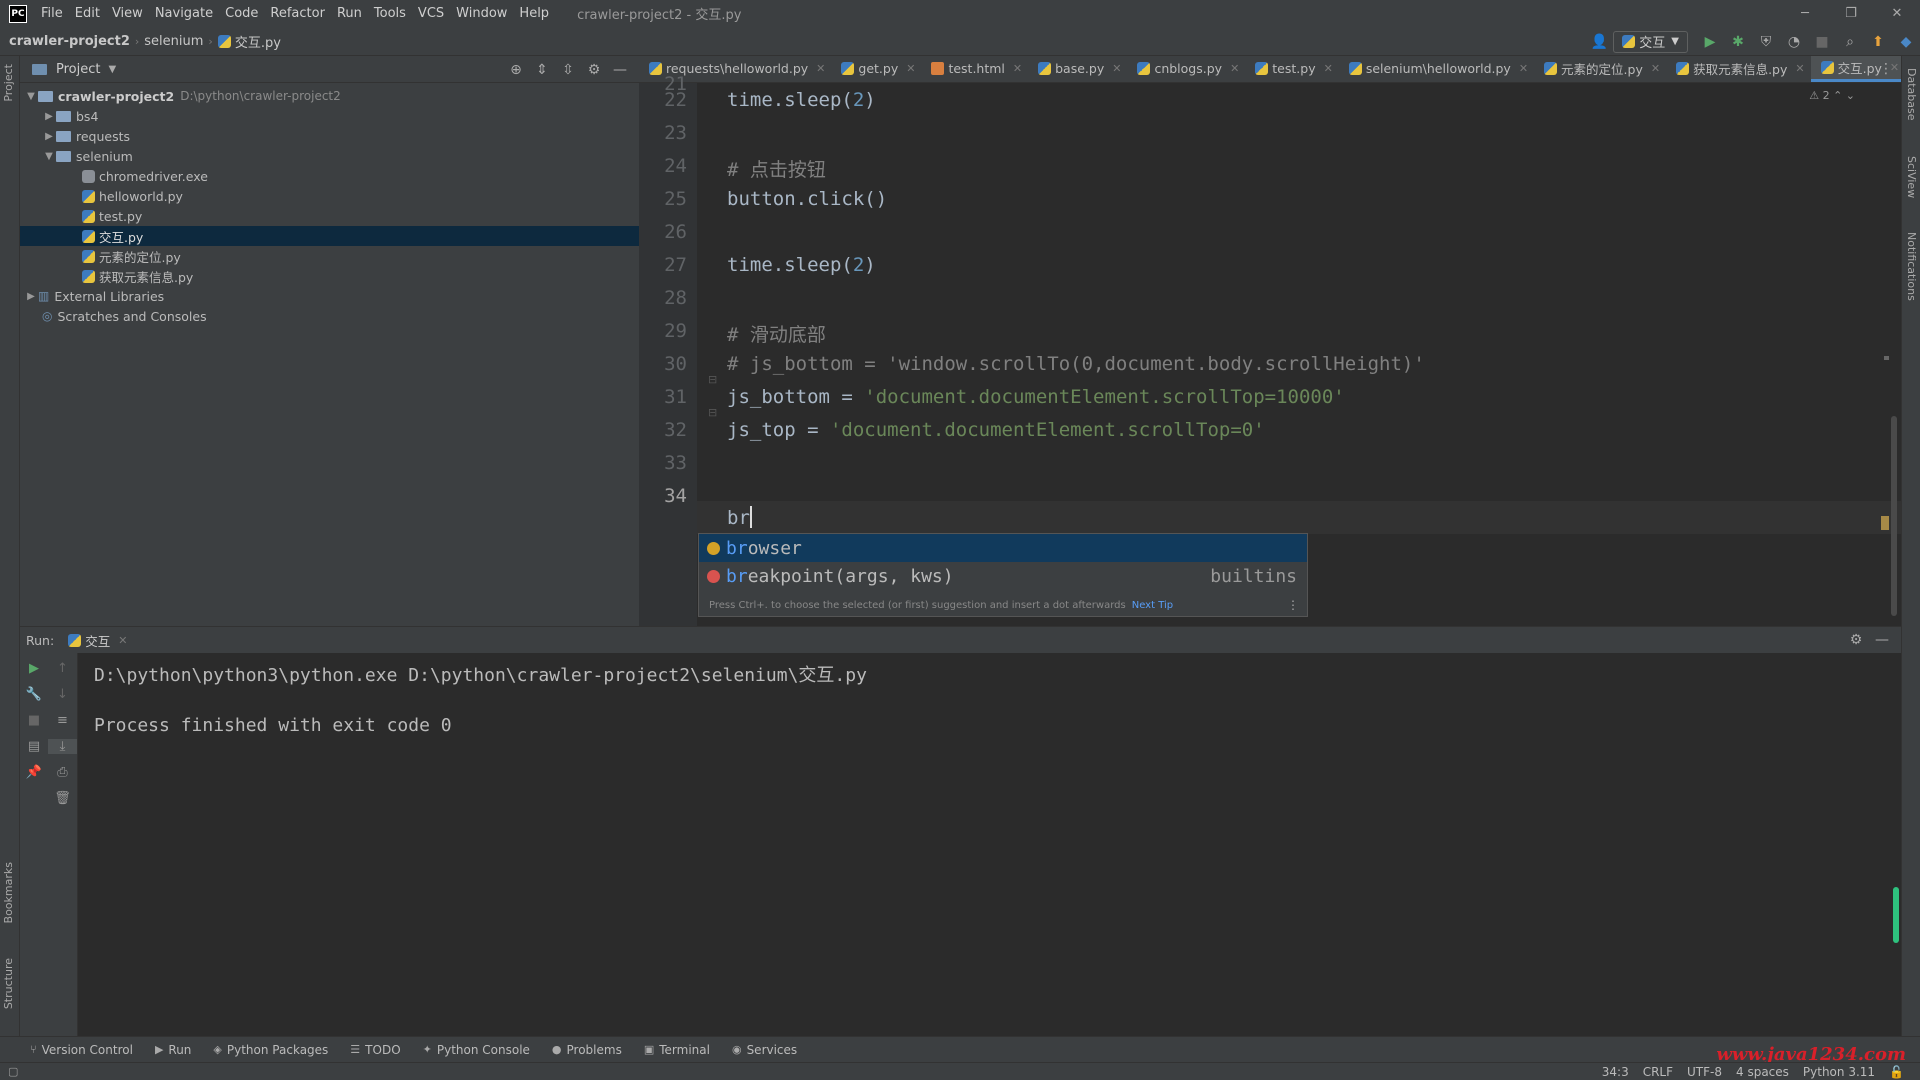 The height and width of the screenshot is (1080, 1920). I want to click on code-line-24: # 点击按钮, so click(776, 168).